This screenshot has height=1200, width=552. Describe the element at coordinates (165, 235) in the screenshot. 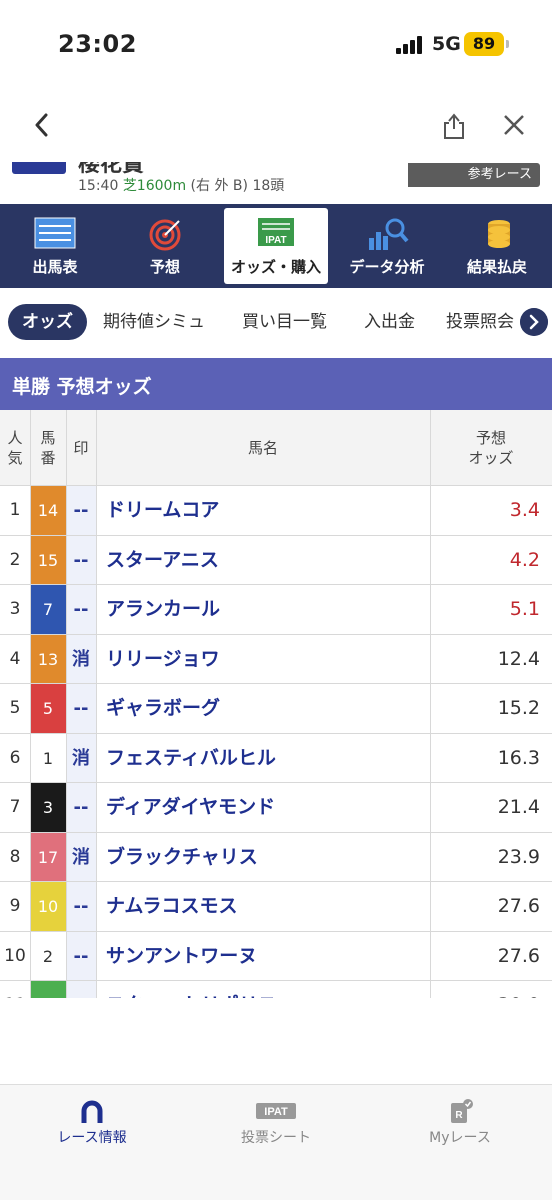

I see `target-icon` at that location.